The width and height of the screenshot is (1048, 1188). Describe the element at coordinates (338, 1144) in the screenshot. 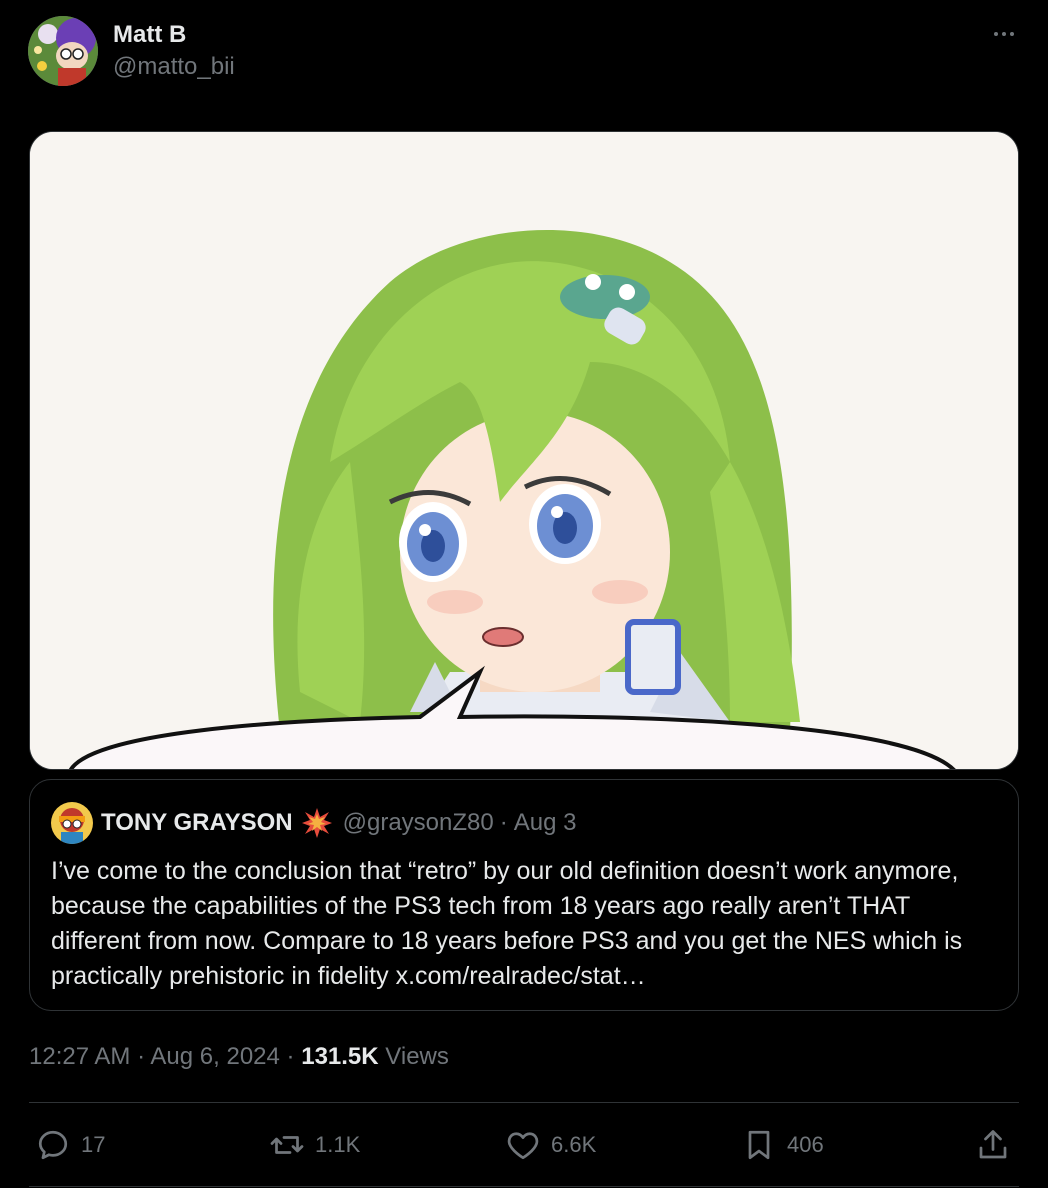

I see `repost-count: 1.1K` at that location.